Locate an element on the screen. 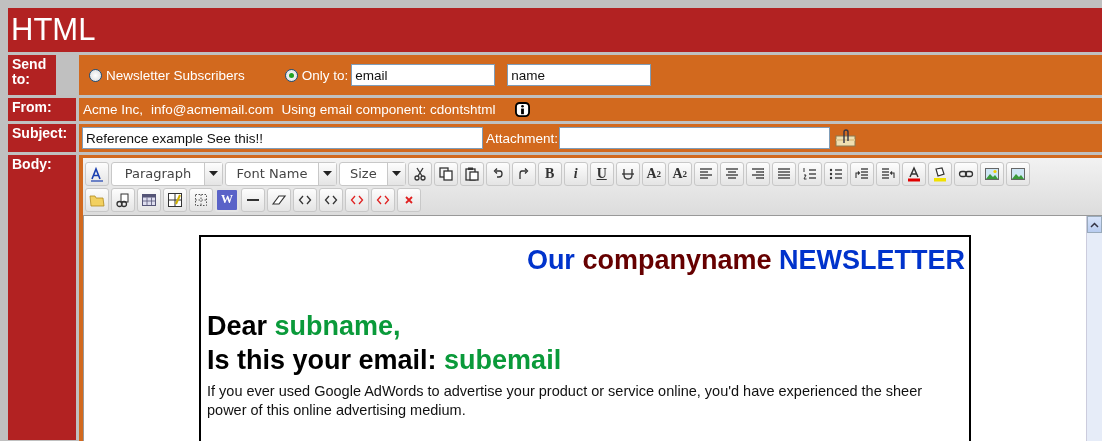  newsletter-title: NEWSLETTER is located at coordinates (872, 260).